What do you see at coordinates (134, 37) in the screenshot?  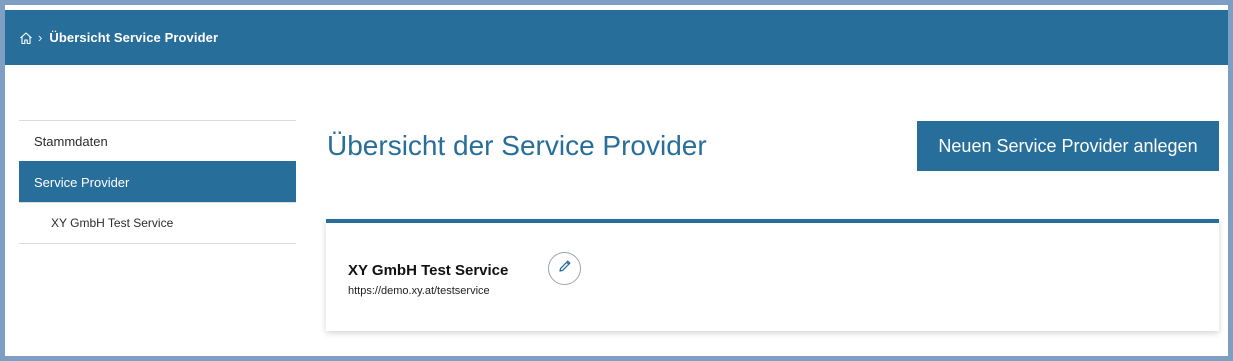 I see `breadcrumb-current: Übersicht Service Provider` at bounding box center [134, 37].